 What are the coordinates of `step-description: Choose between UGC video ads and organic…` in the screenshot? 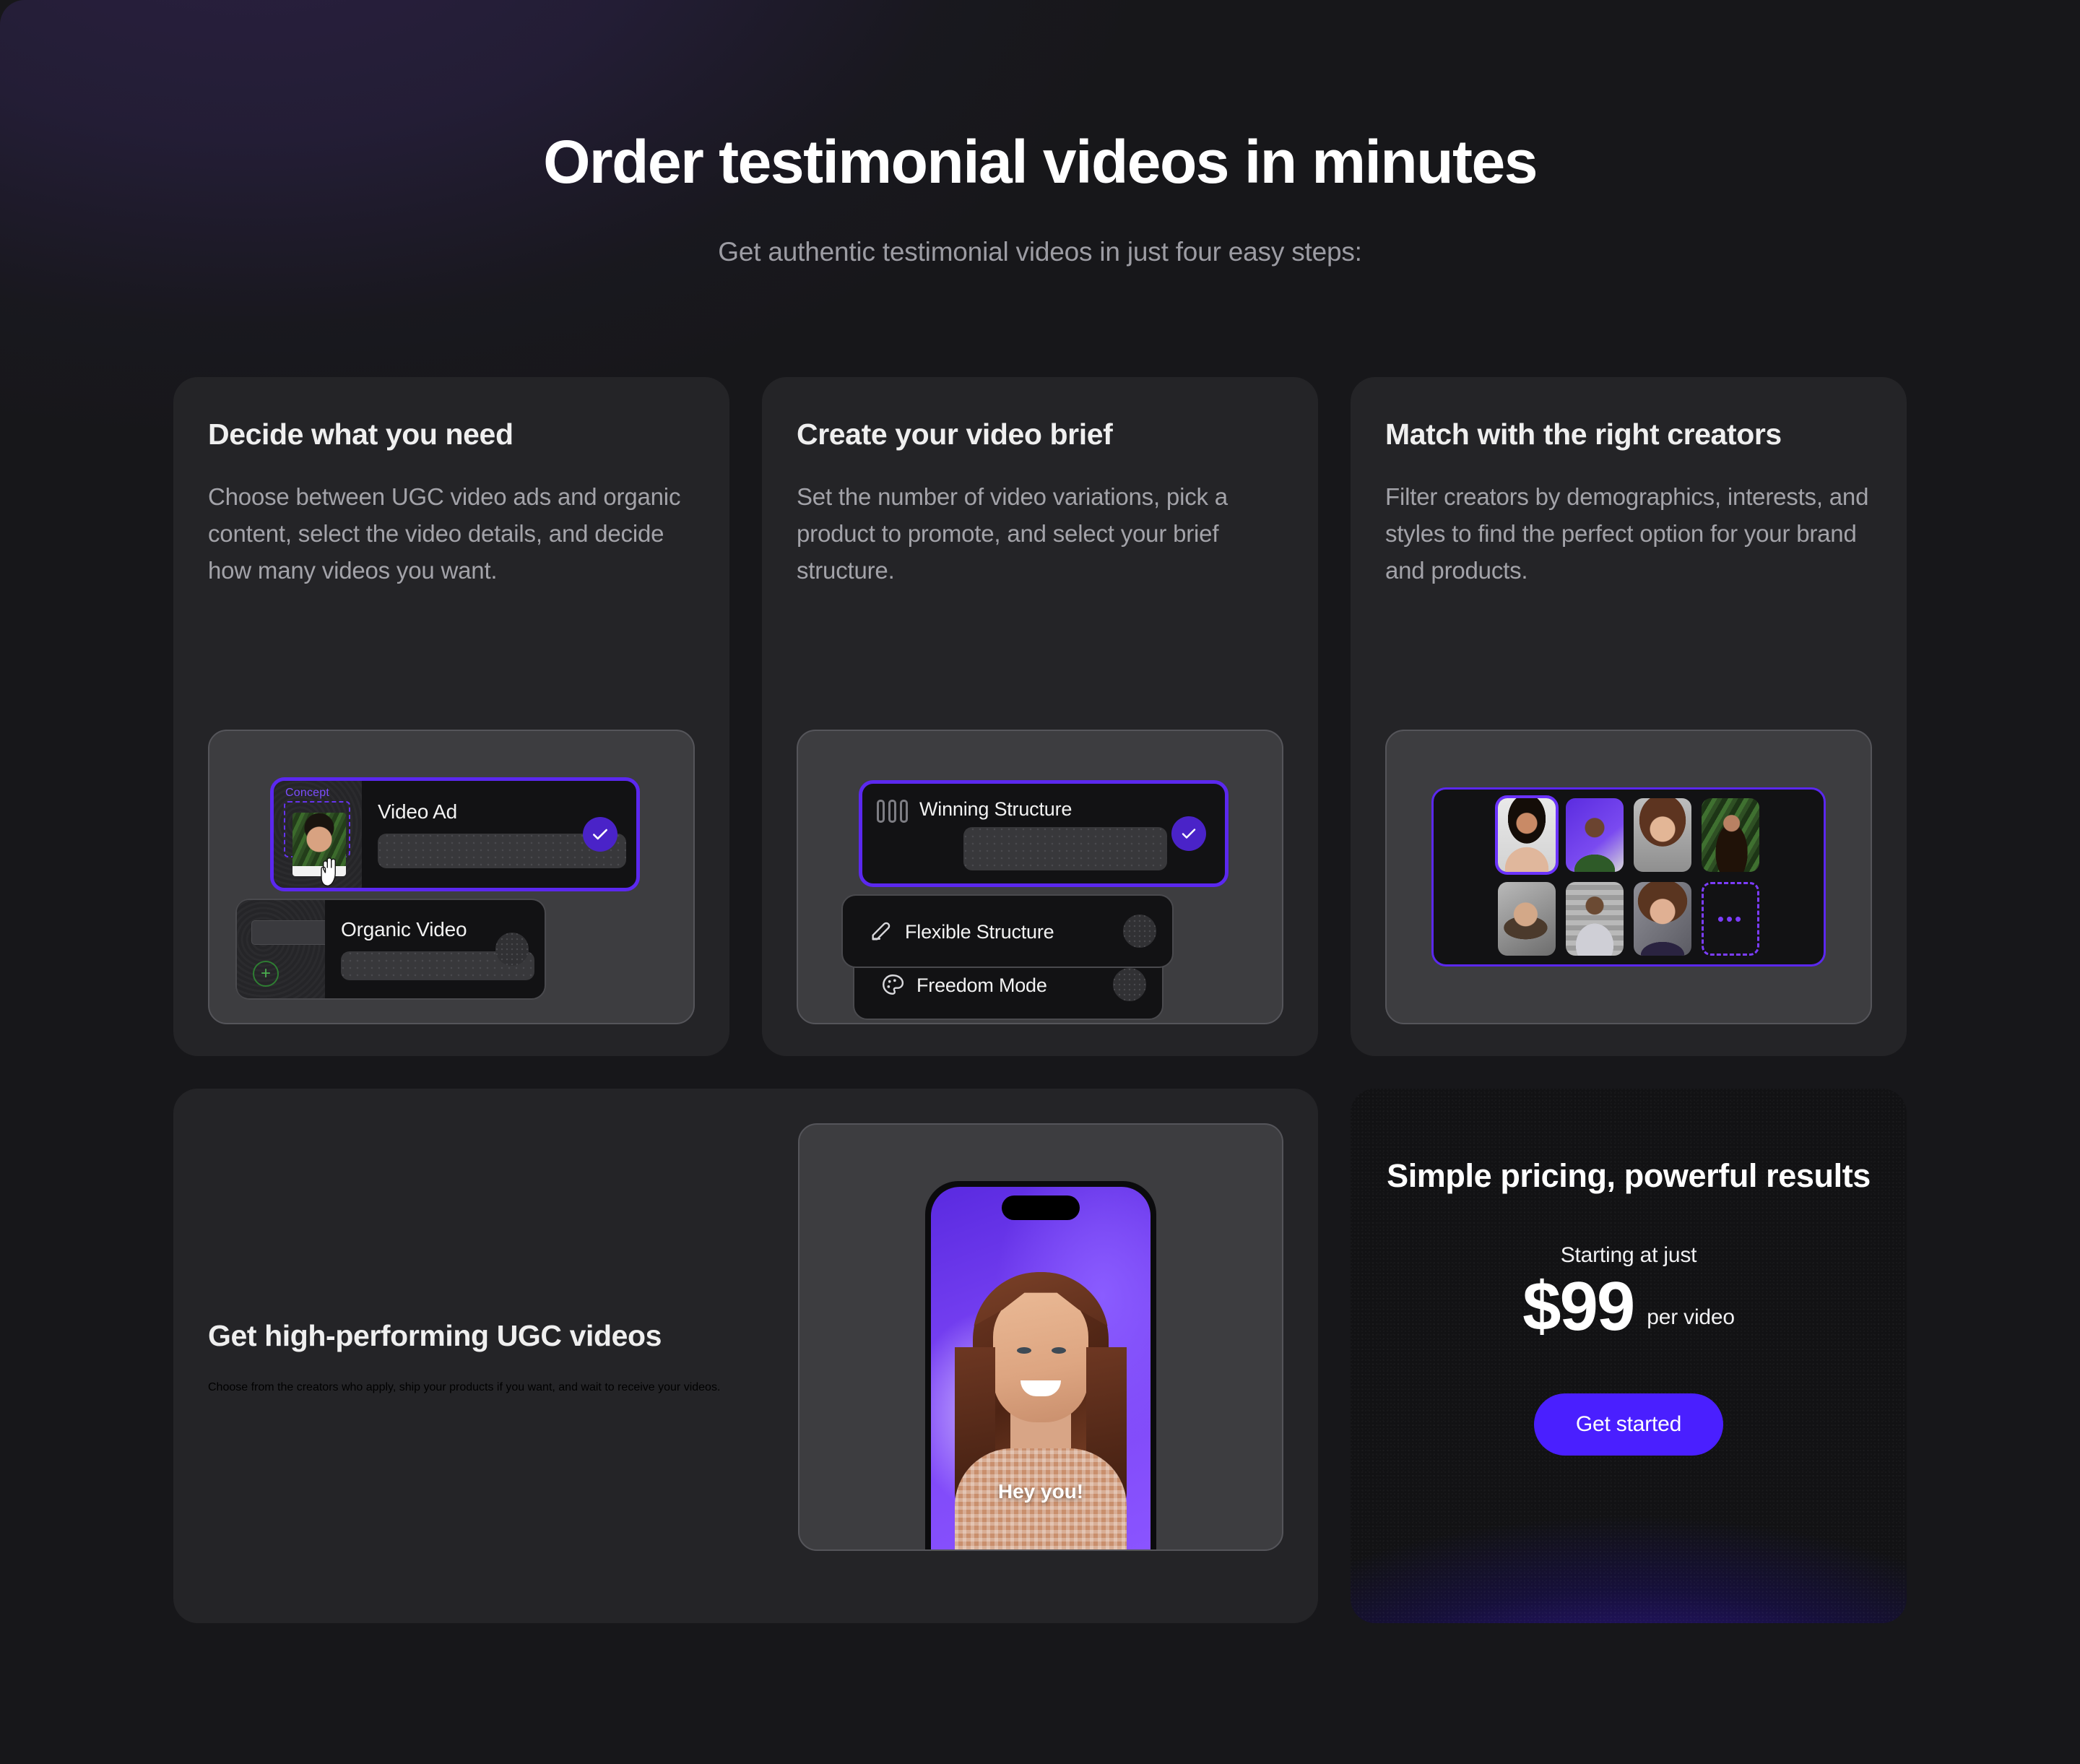 It's located at (444, 533).